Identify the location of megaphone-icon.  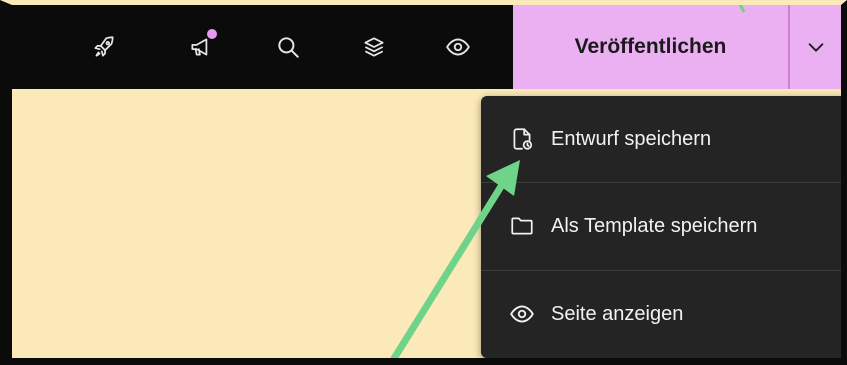
(201, 46).